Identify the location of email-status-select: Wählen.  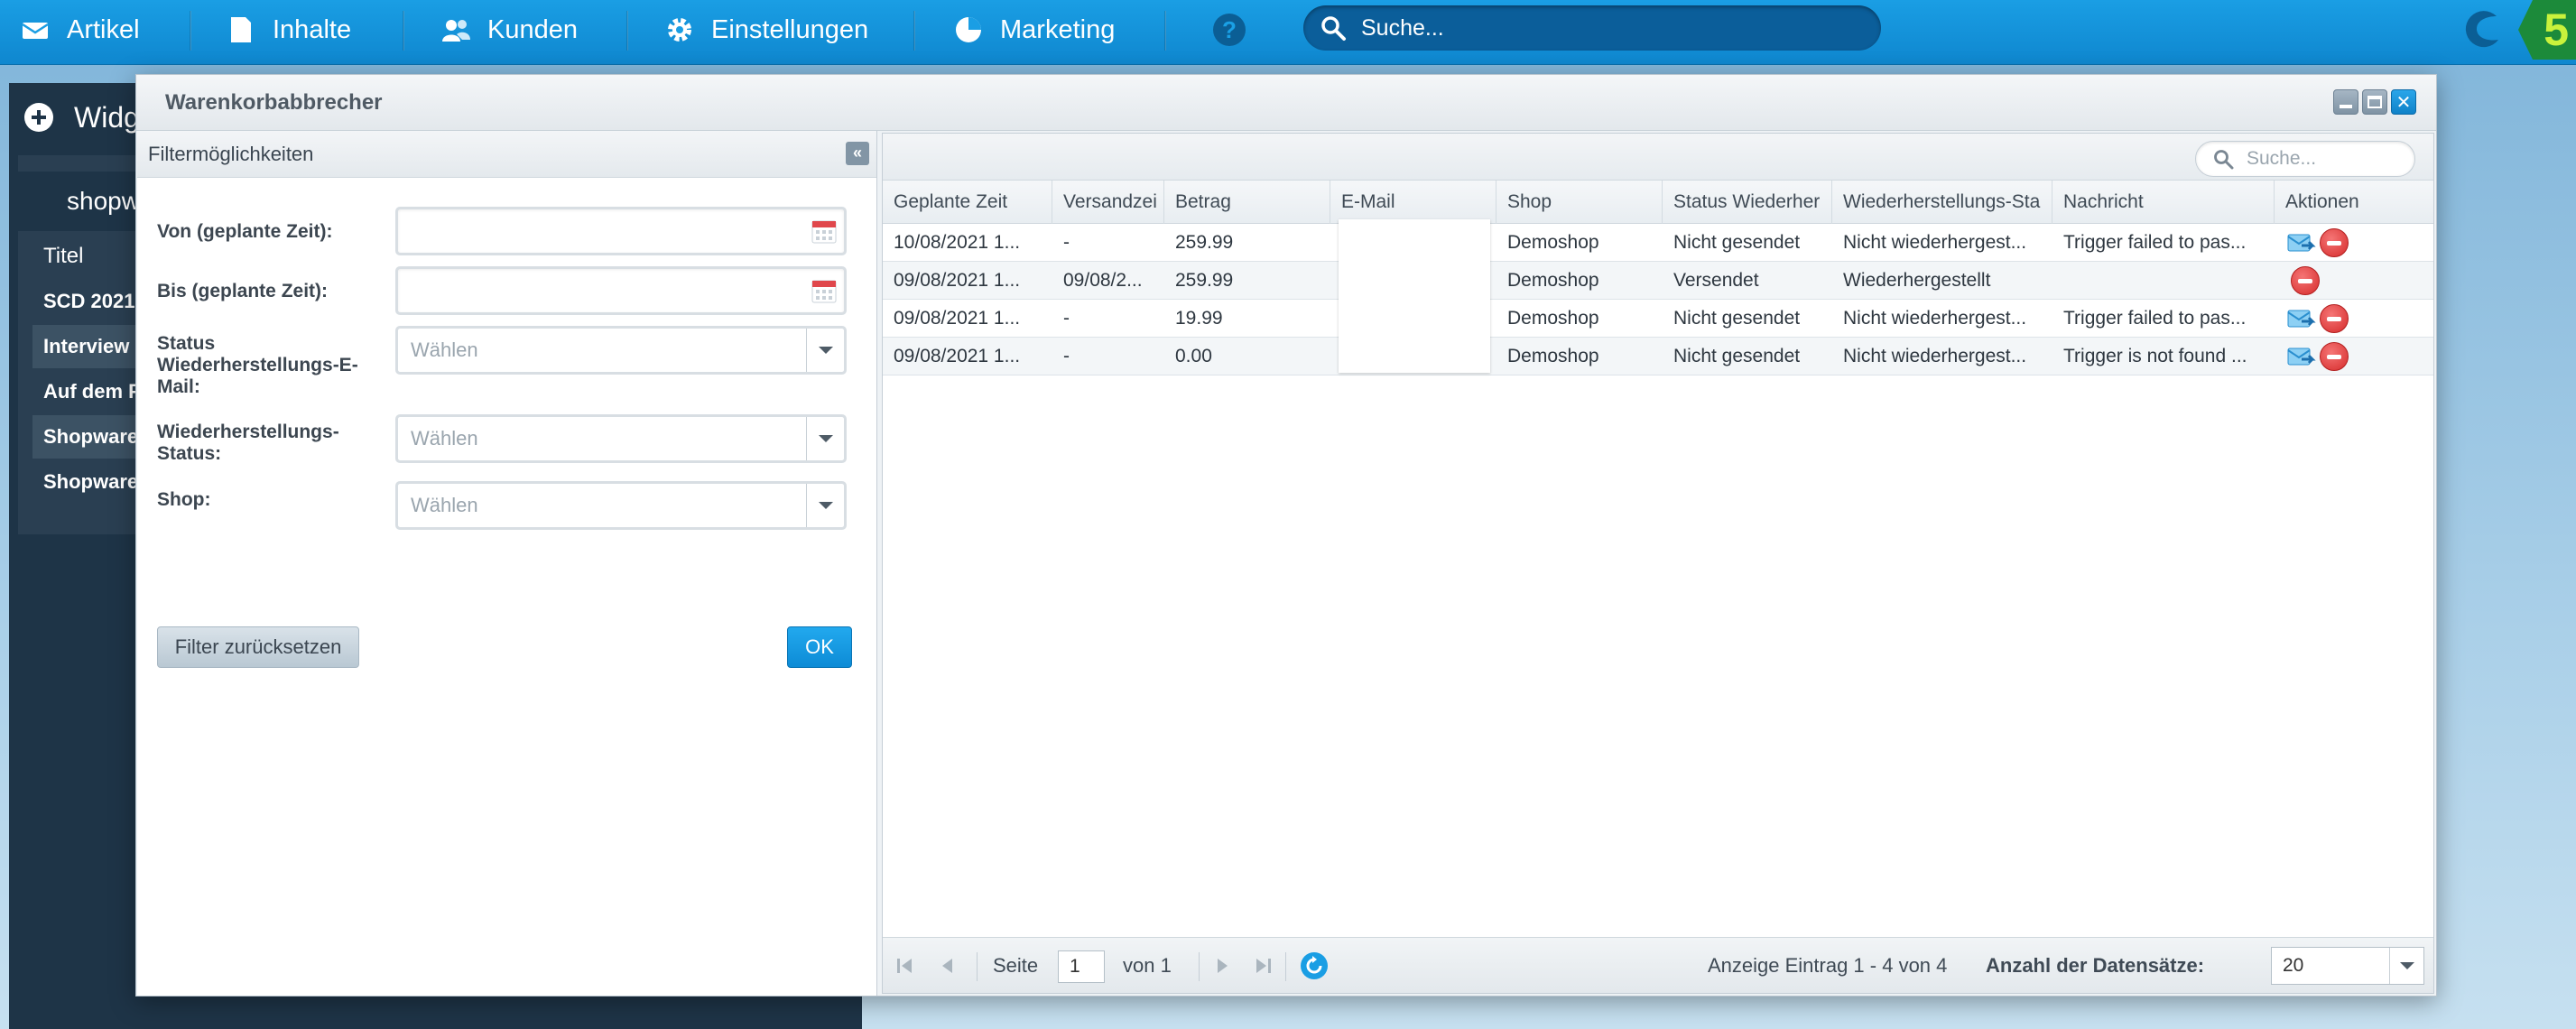
(621, 351).